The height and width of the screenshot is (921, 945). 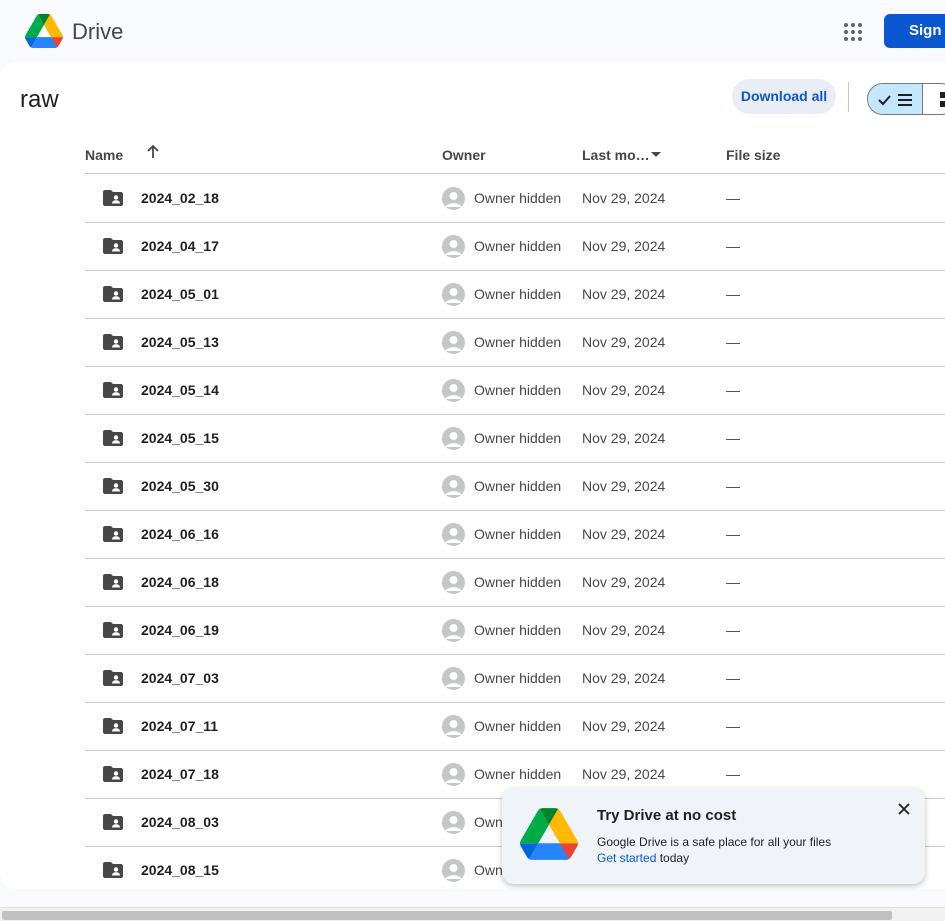 What do you see at coordinates (515, 487) in the screenshot?
I see `table-row: 2024_05_30 Owner hidden Nov 29, 2024 —` at bounding box center [515, 487].